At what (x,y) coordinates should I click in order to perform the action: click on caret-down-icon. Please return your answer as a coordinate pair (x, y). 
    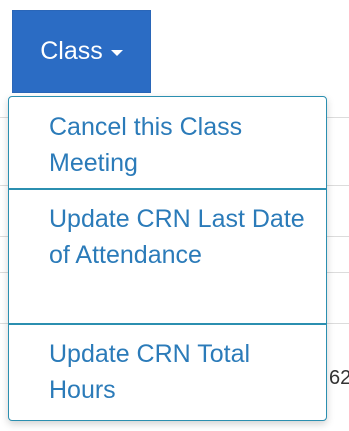
    Looking at the image, I should click on (116, 53).